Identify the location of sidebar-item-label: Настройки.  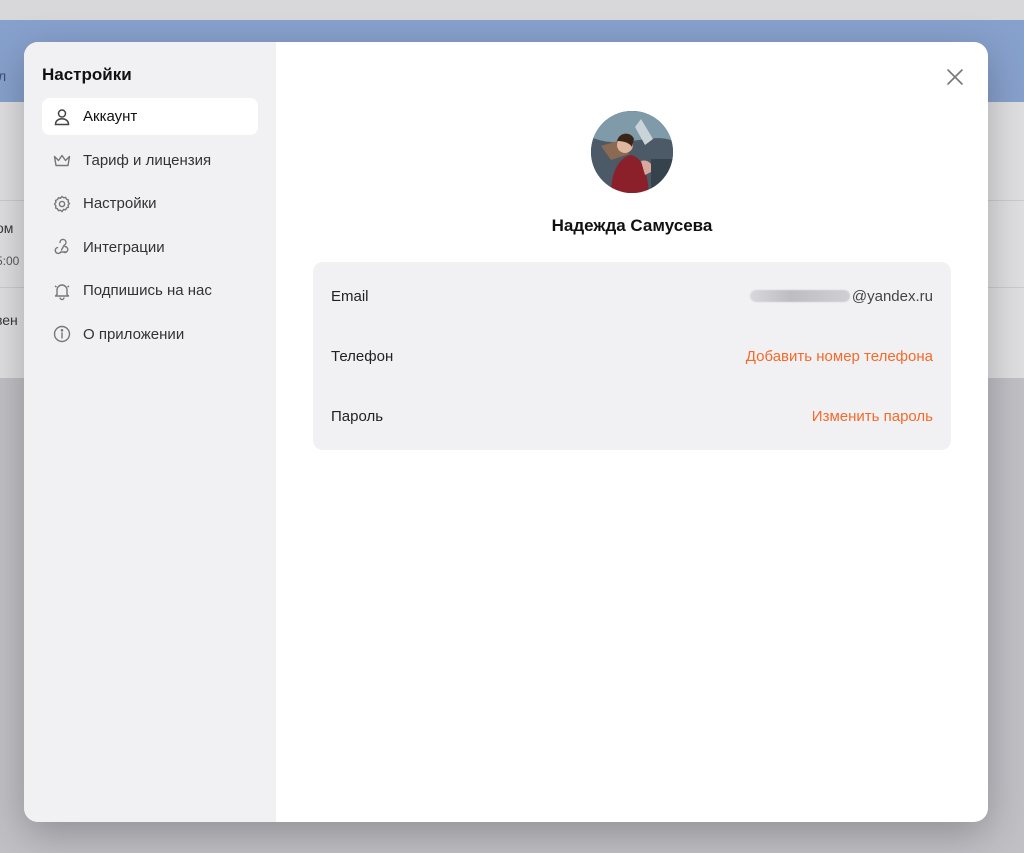
(120, 204).